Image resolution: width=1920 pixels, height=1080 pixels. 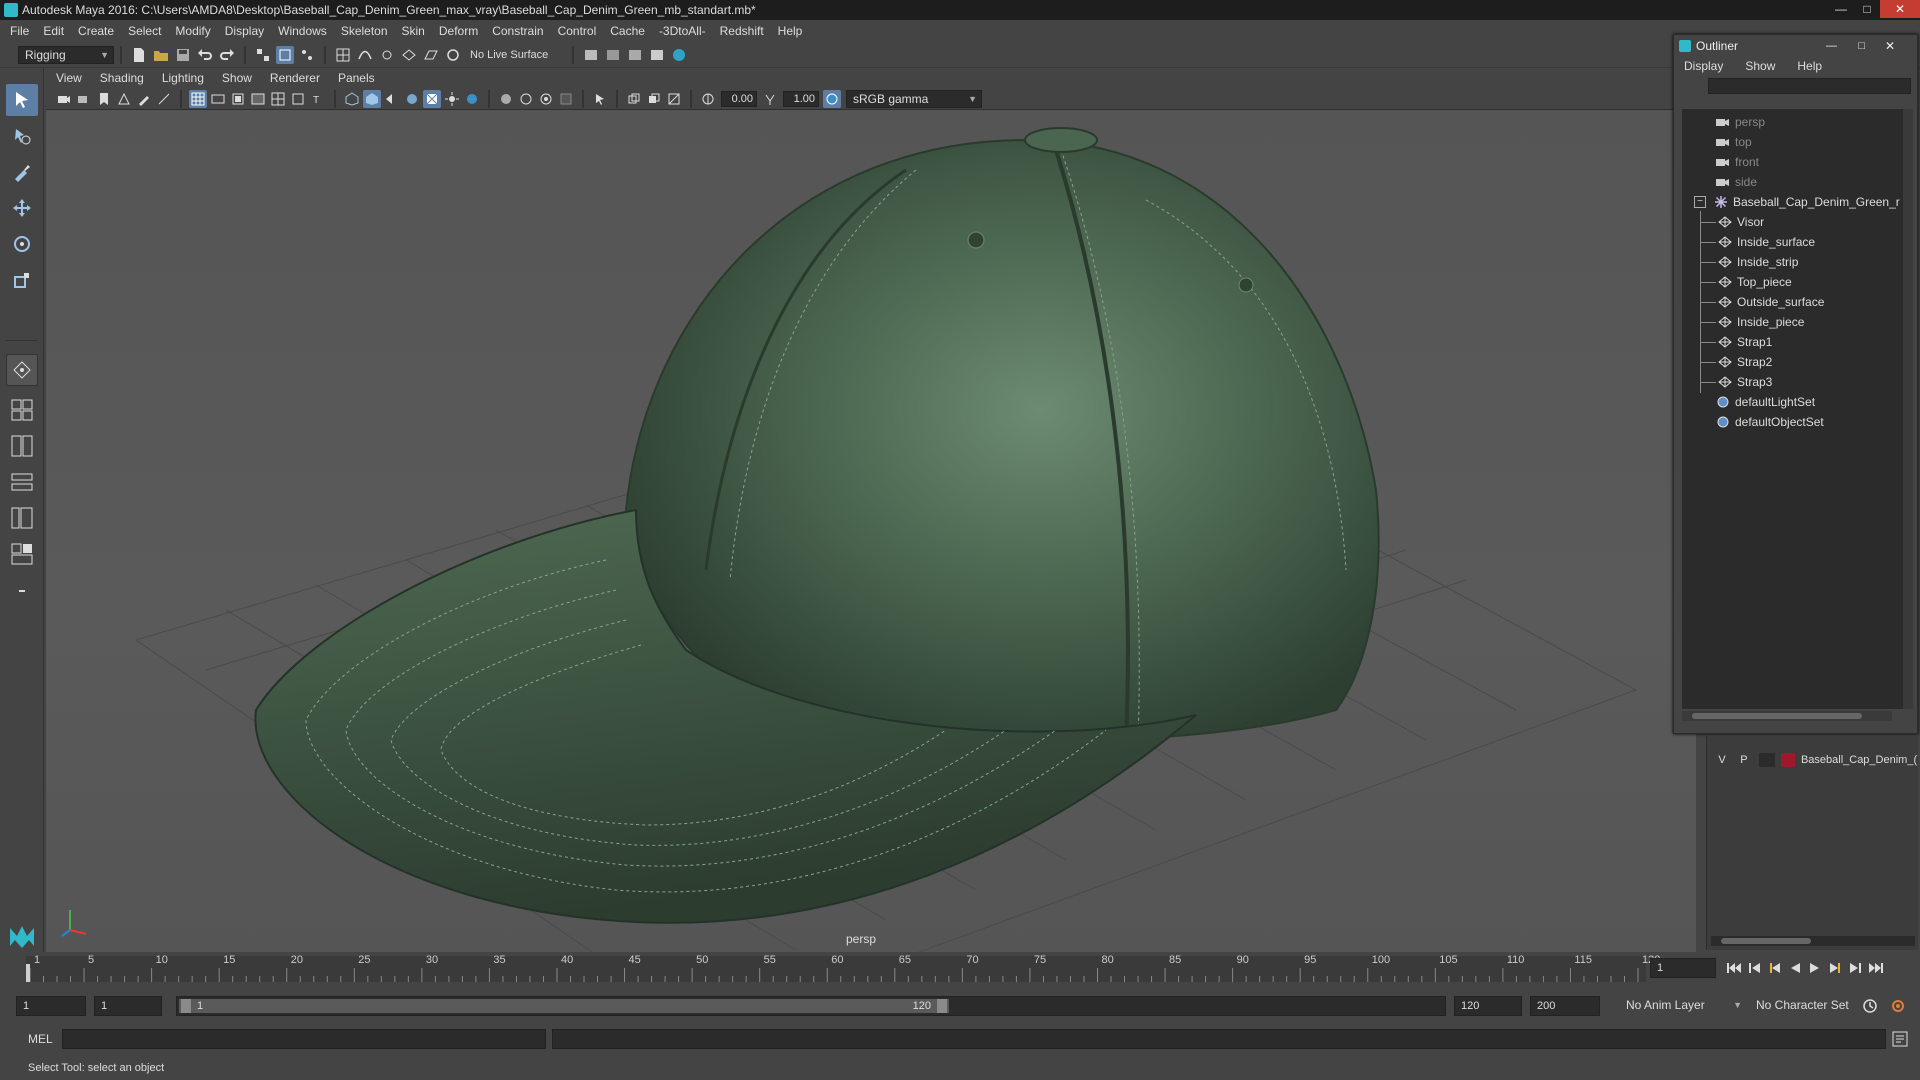 What do you see at coordinates (205, 55) in the screenshot?
I see `undo-icon` at bounding box center [205, 55].